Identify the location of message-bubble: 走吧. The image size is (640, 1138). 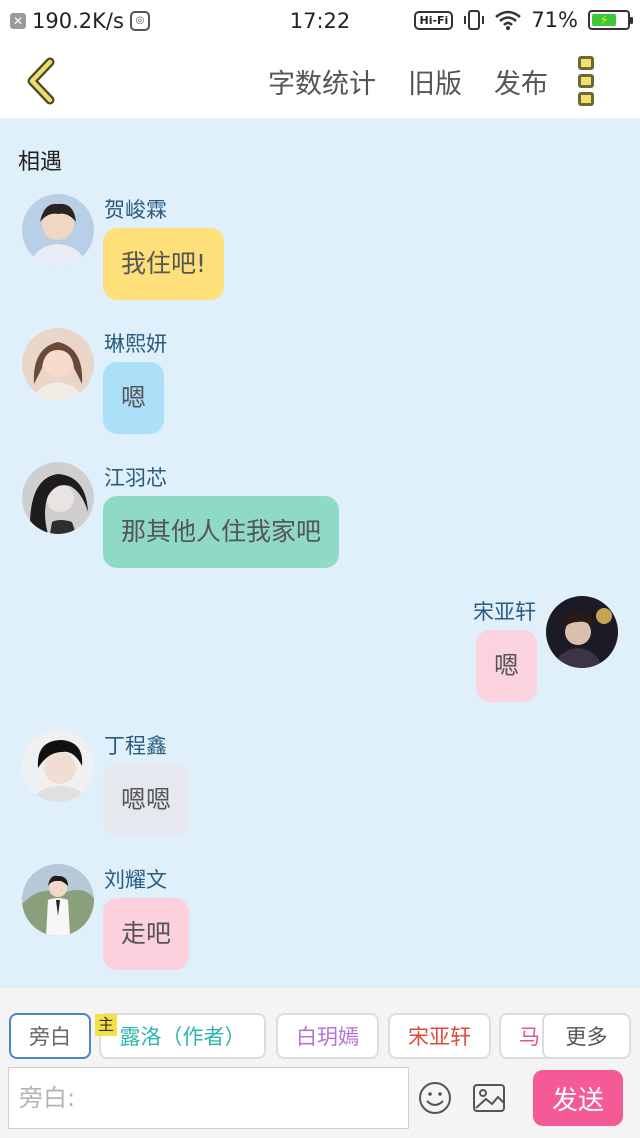
(146, 934).